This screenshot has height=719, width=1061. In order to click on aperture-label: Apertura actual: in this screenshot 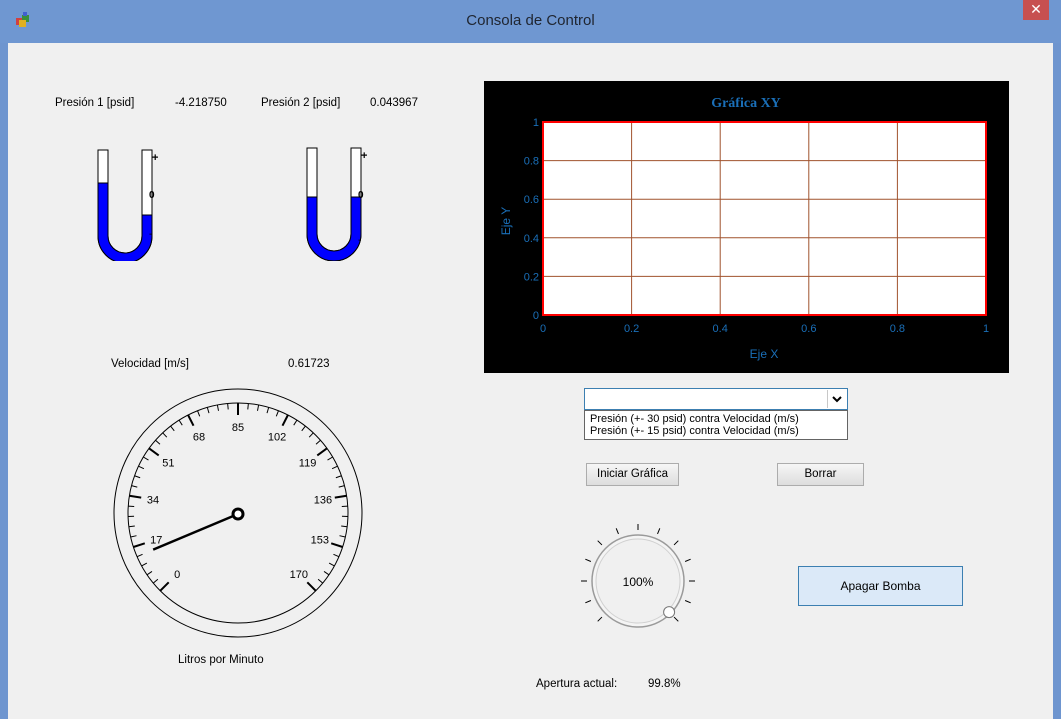, I will do `click(577, 684)`.